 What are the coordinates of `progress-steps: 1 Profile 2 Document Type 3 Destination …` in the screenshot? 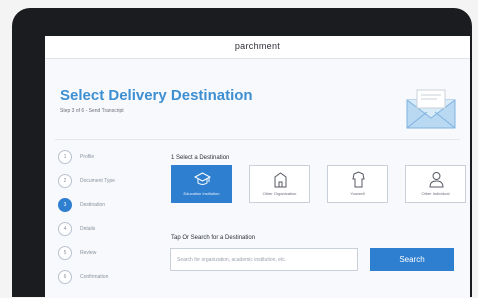 It's located at (113, 220).